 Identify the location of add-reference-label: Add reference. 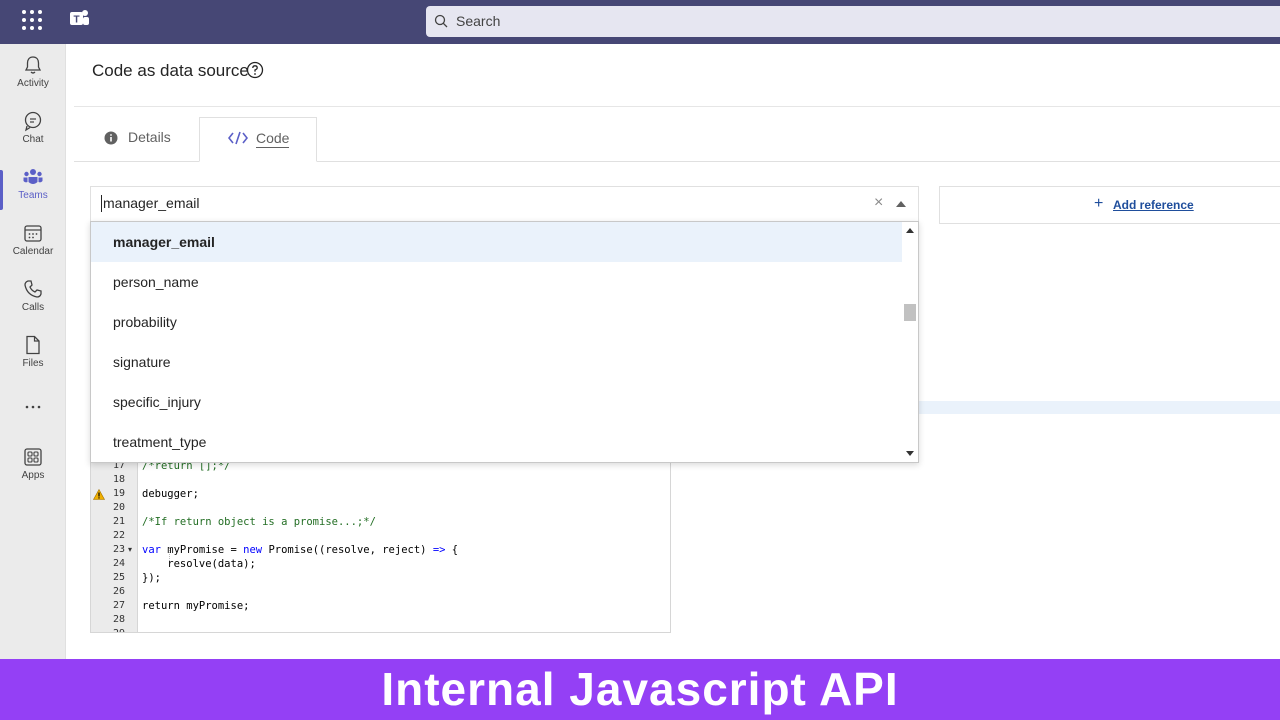
(1153, 205).